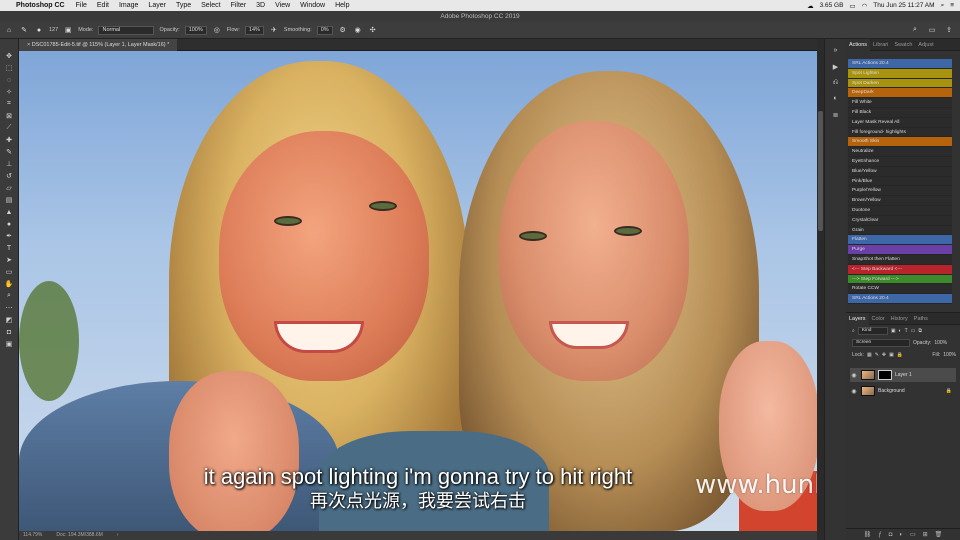 The width and height of the screenshot is (960, 540). I want to click on menu-list-icon: ≡, so click(952, 5).